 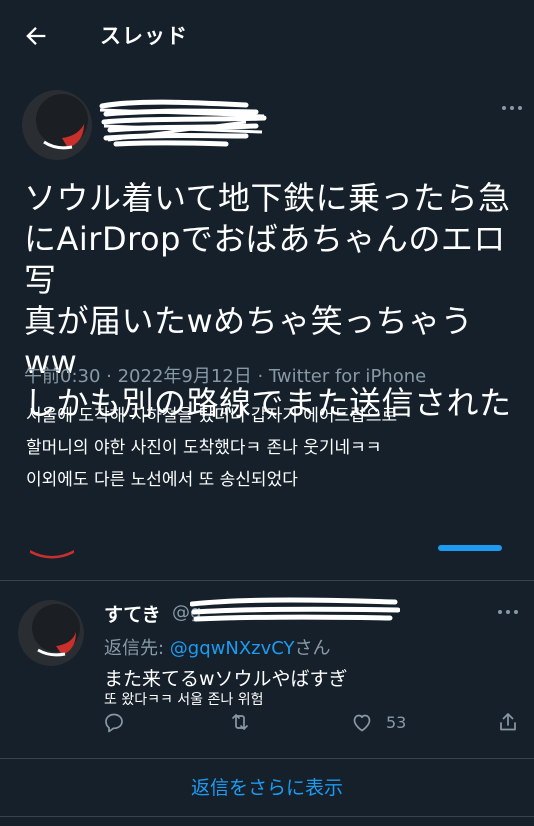 What do you see at coordinates (182, 124) in the screenshot?
I see `redacted-username` at bounding box center [182, 124].